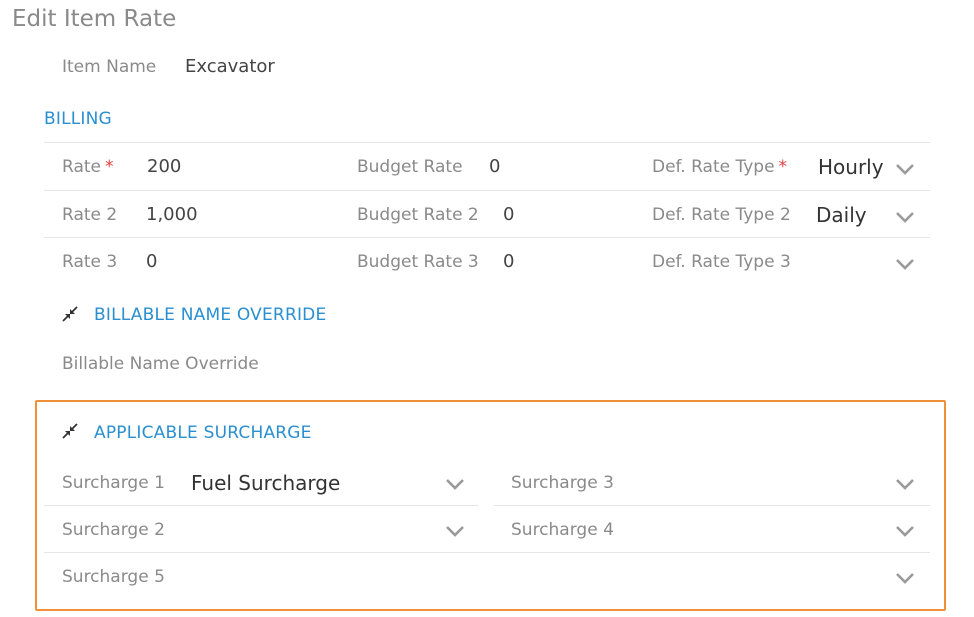  I want to click on rate-field: 200, so click(164, 166).